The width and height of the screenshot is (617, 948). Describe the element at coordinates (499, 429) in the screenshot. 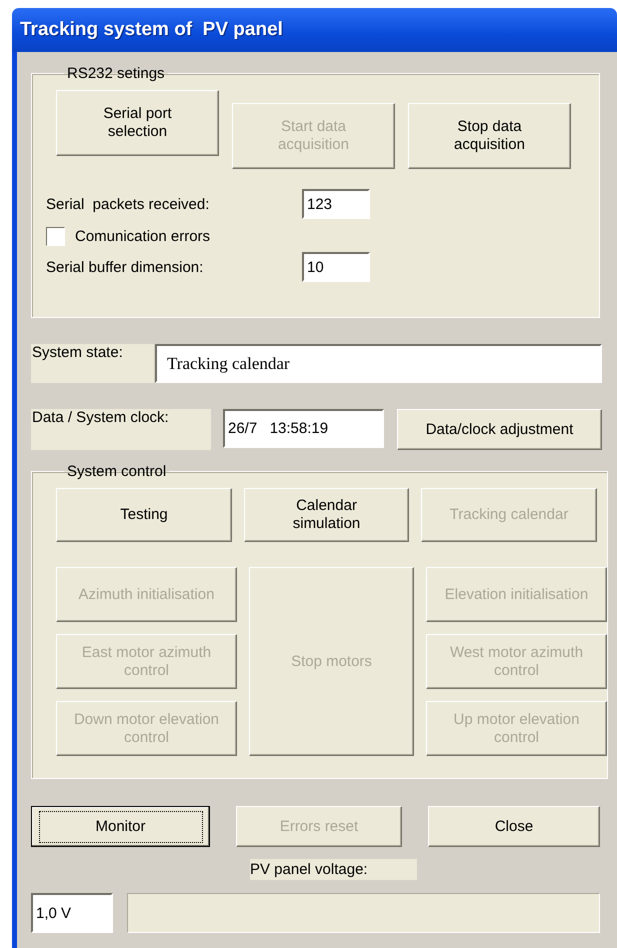

I see `adjust-button: Data/clock adjustment` at that location.